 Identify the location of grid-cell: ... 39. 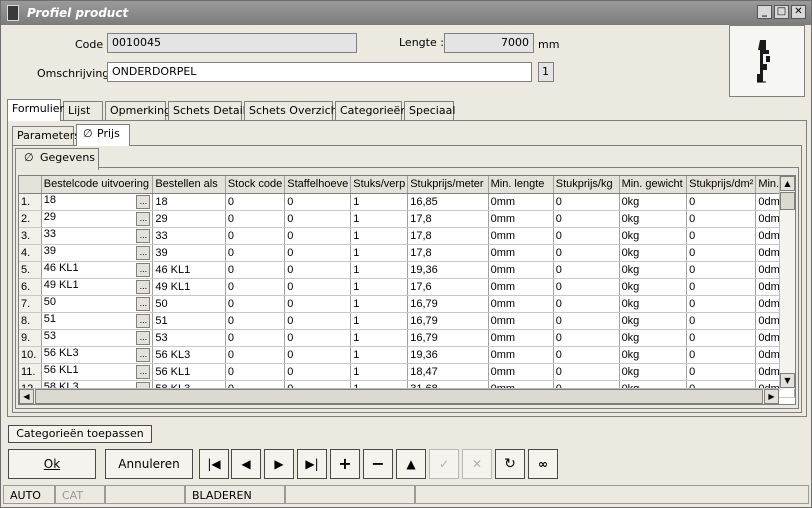
(97, 253).